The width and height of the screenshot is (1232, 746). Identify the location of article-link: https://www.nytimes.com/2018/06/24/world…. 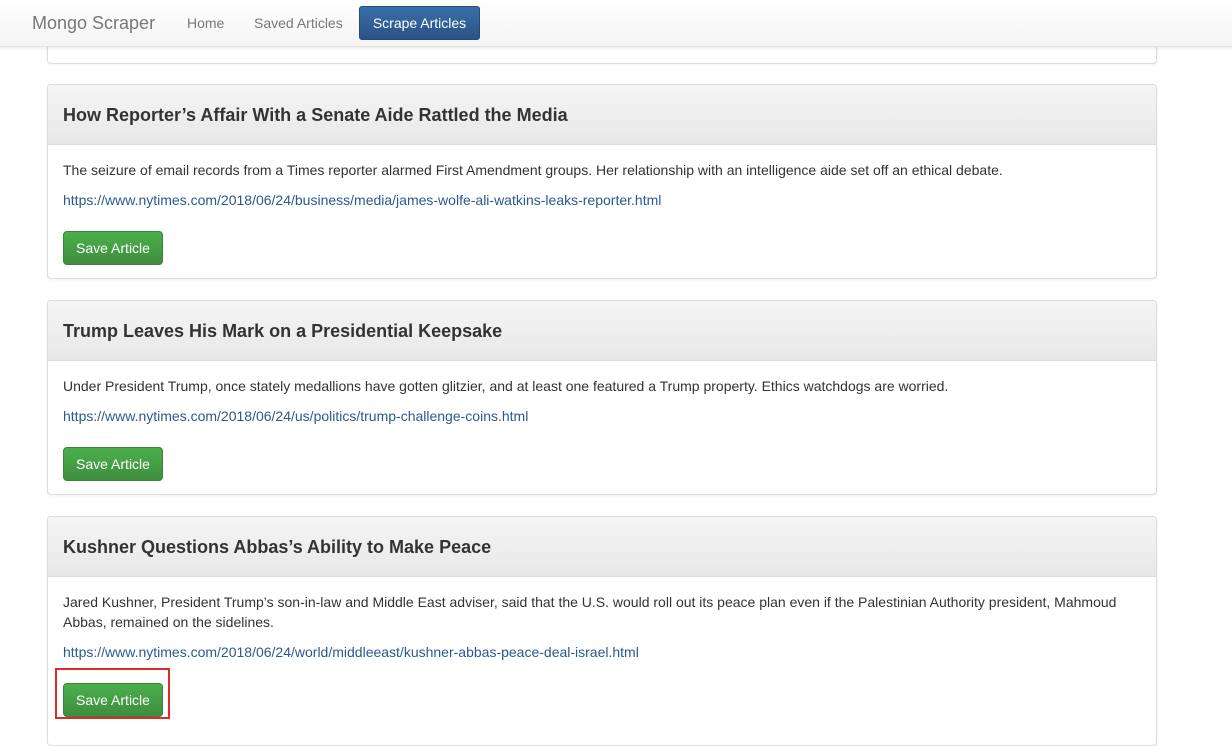
(602, 652).